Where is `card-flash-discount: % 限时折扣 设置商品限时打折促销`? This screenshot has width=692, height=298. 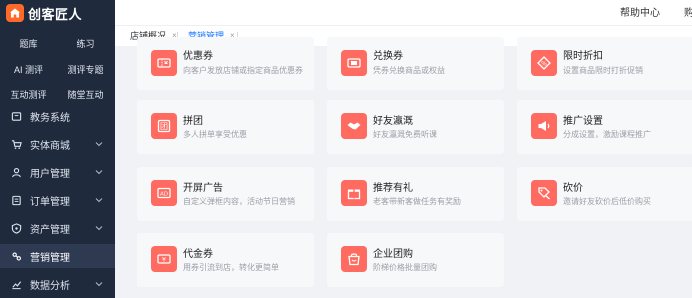
card-flash-discount: % 限时折扣 设置商品限时打折促销 is located at coordinates (604, 63).